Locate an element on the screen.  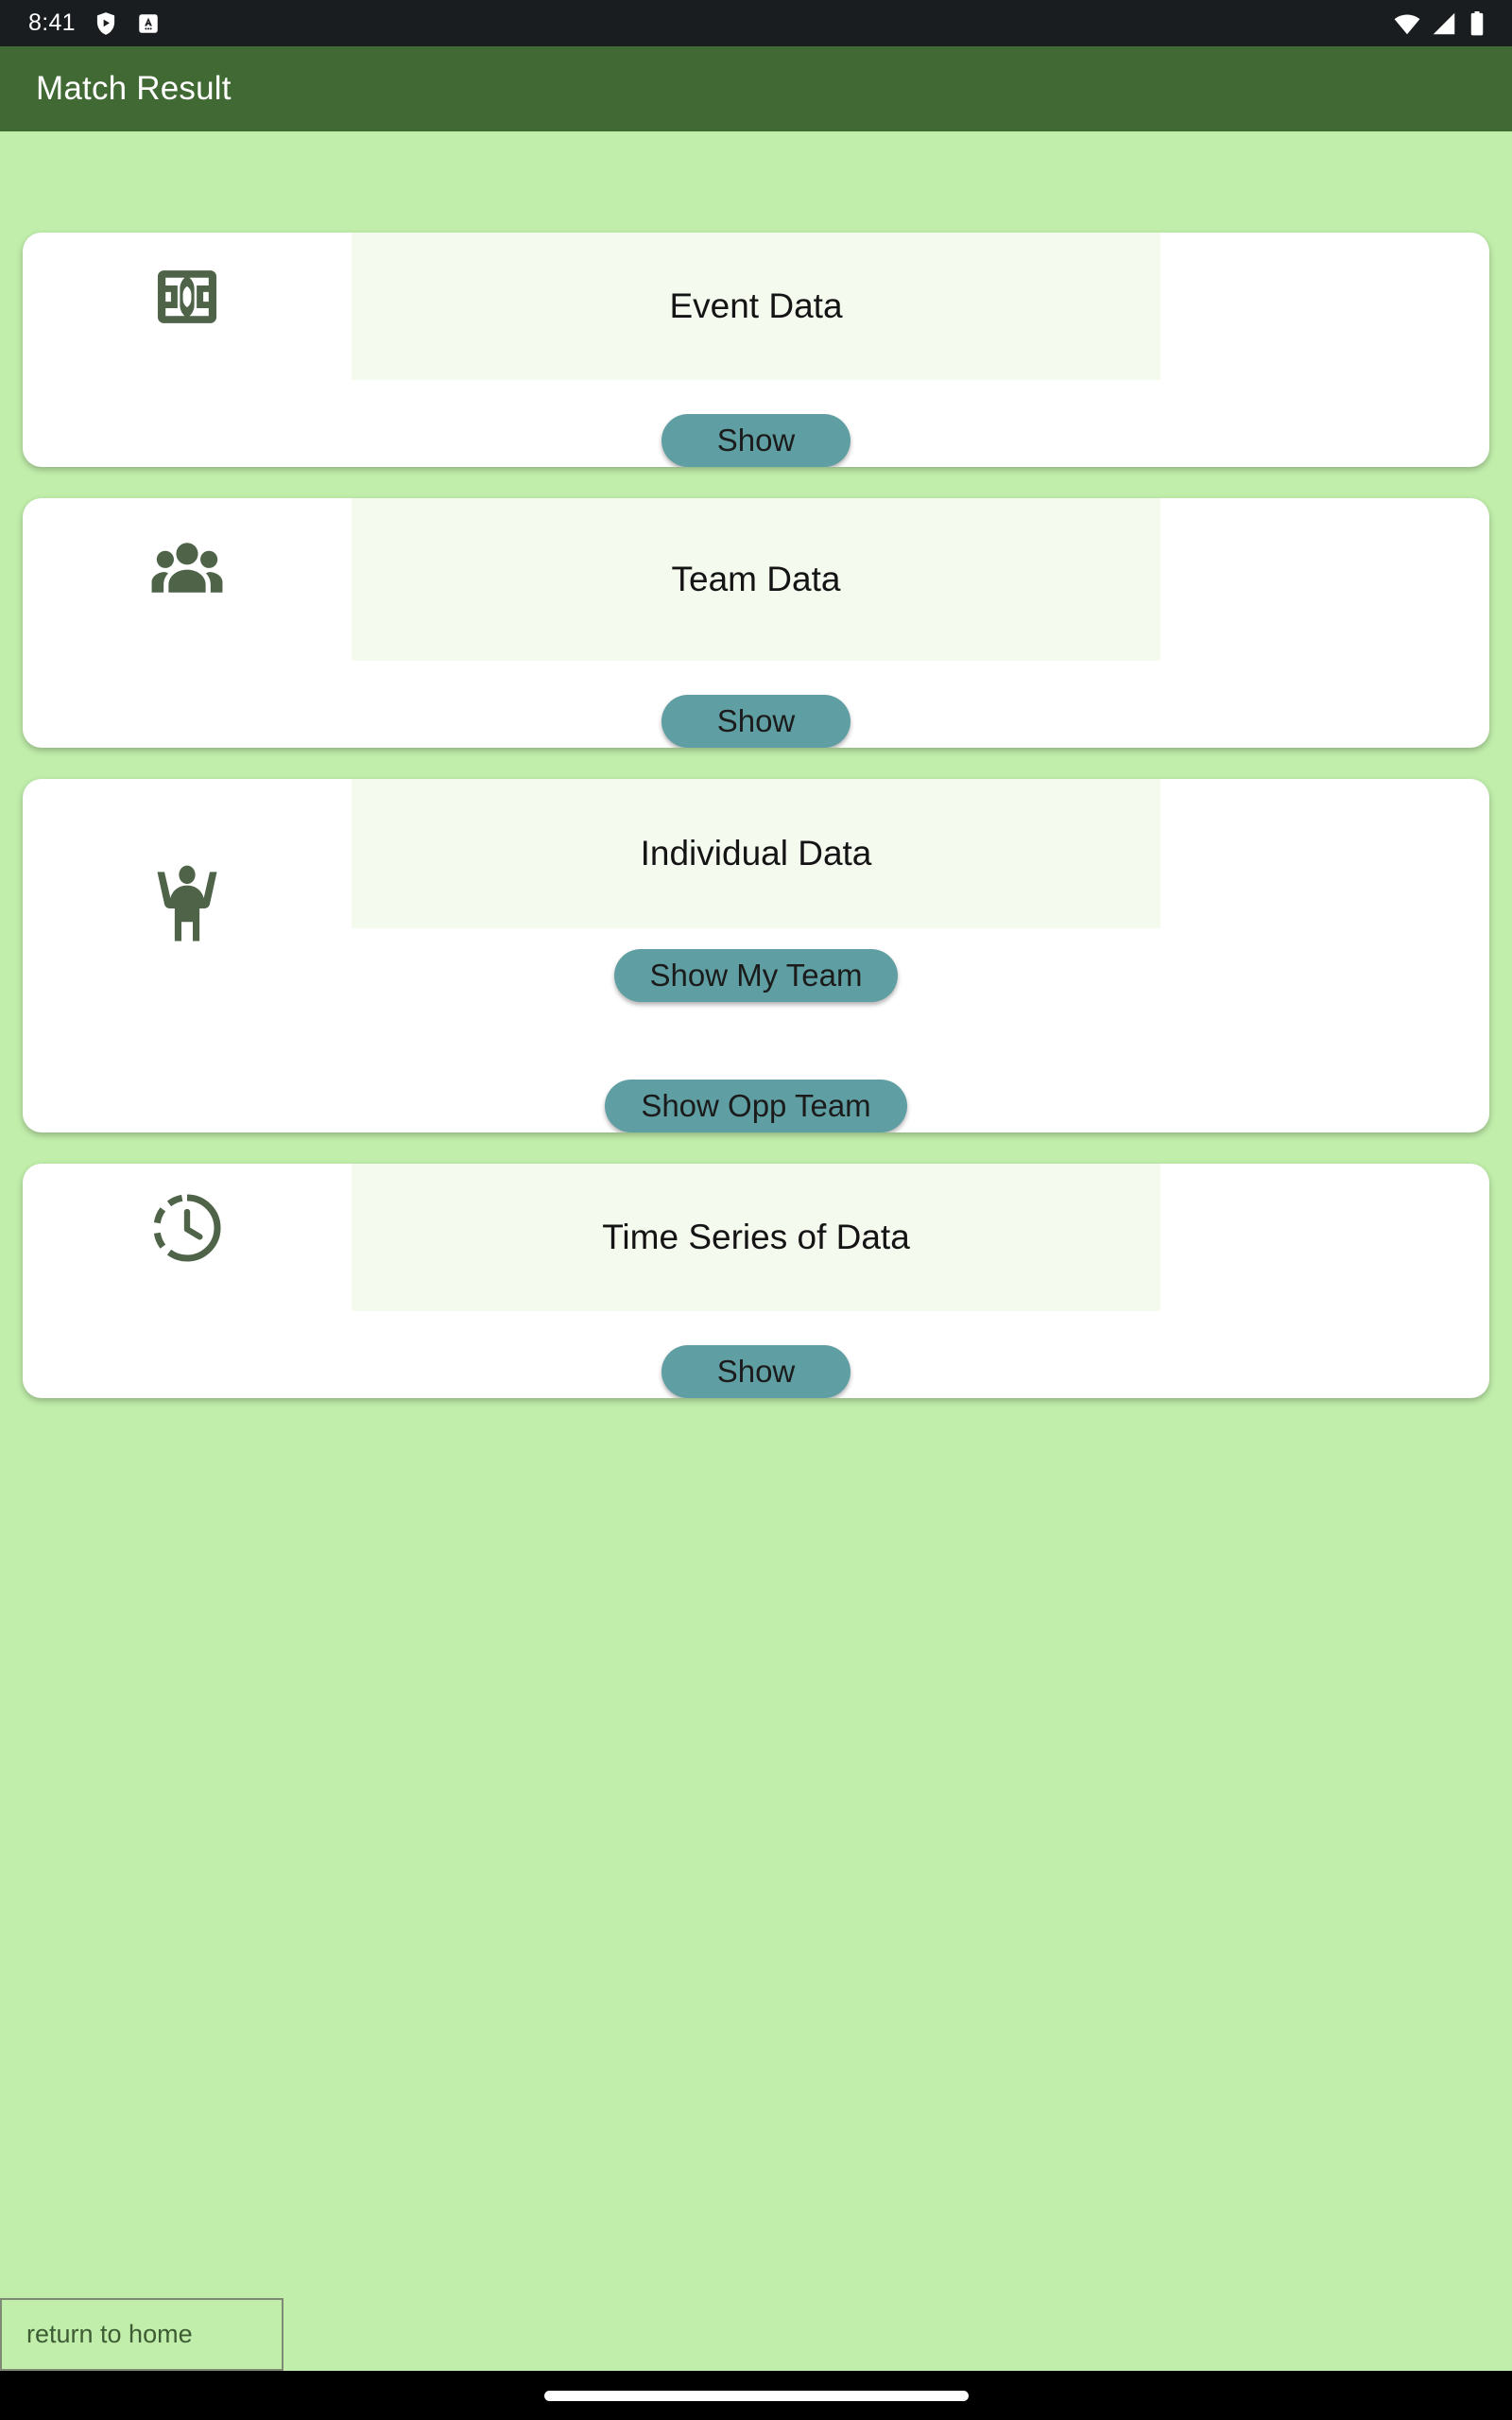
top-spacer is located at coordinates (756, 182).